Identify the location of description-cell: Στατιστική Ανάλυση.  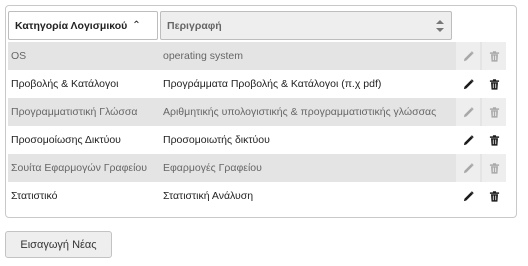
(208, 196).